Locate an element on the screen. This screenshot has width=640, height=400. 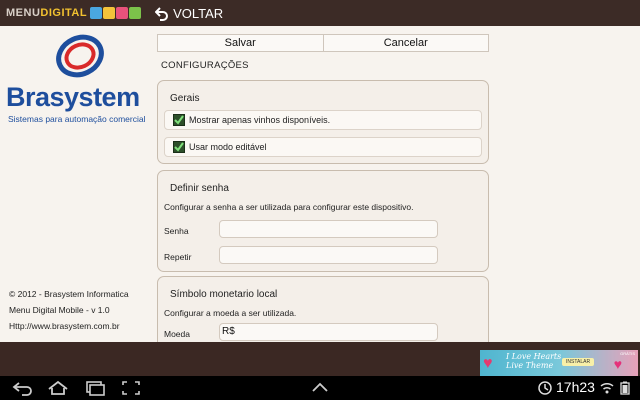
currency-label: Moeda is located at coordinates (177, 334).